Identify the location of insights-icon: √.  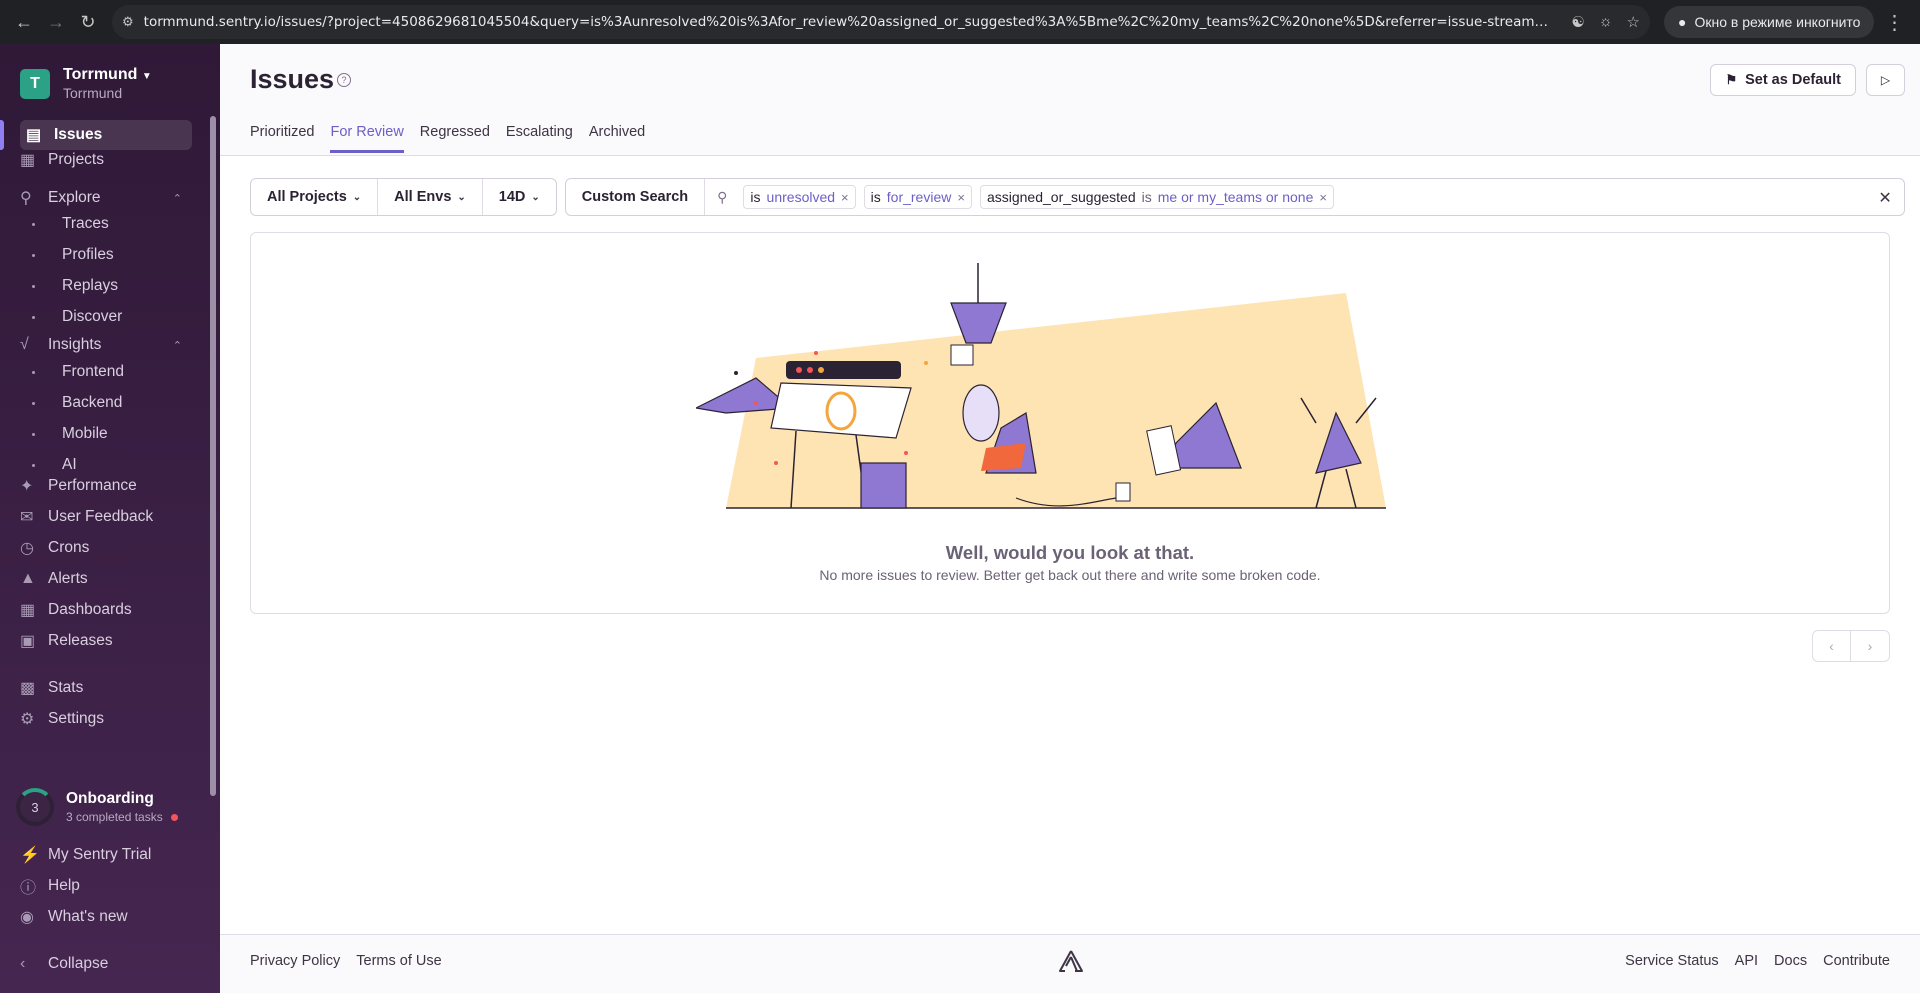
(24, 344).